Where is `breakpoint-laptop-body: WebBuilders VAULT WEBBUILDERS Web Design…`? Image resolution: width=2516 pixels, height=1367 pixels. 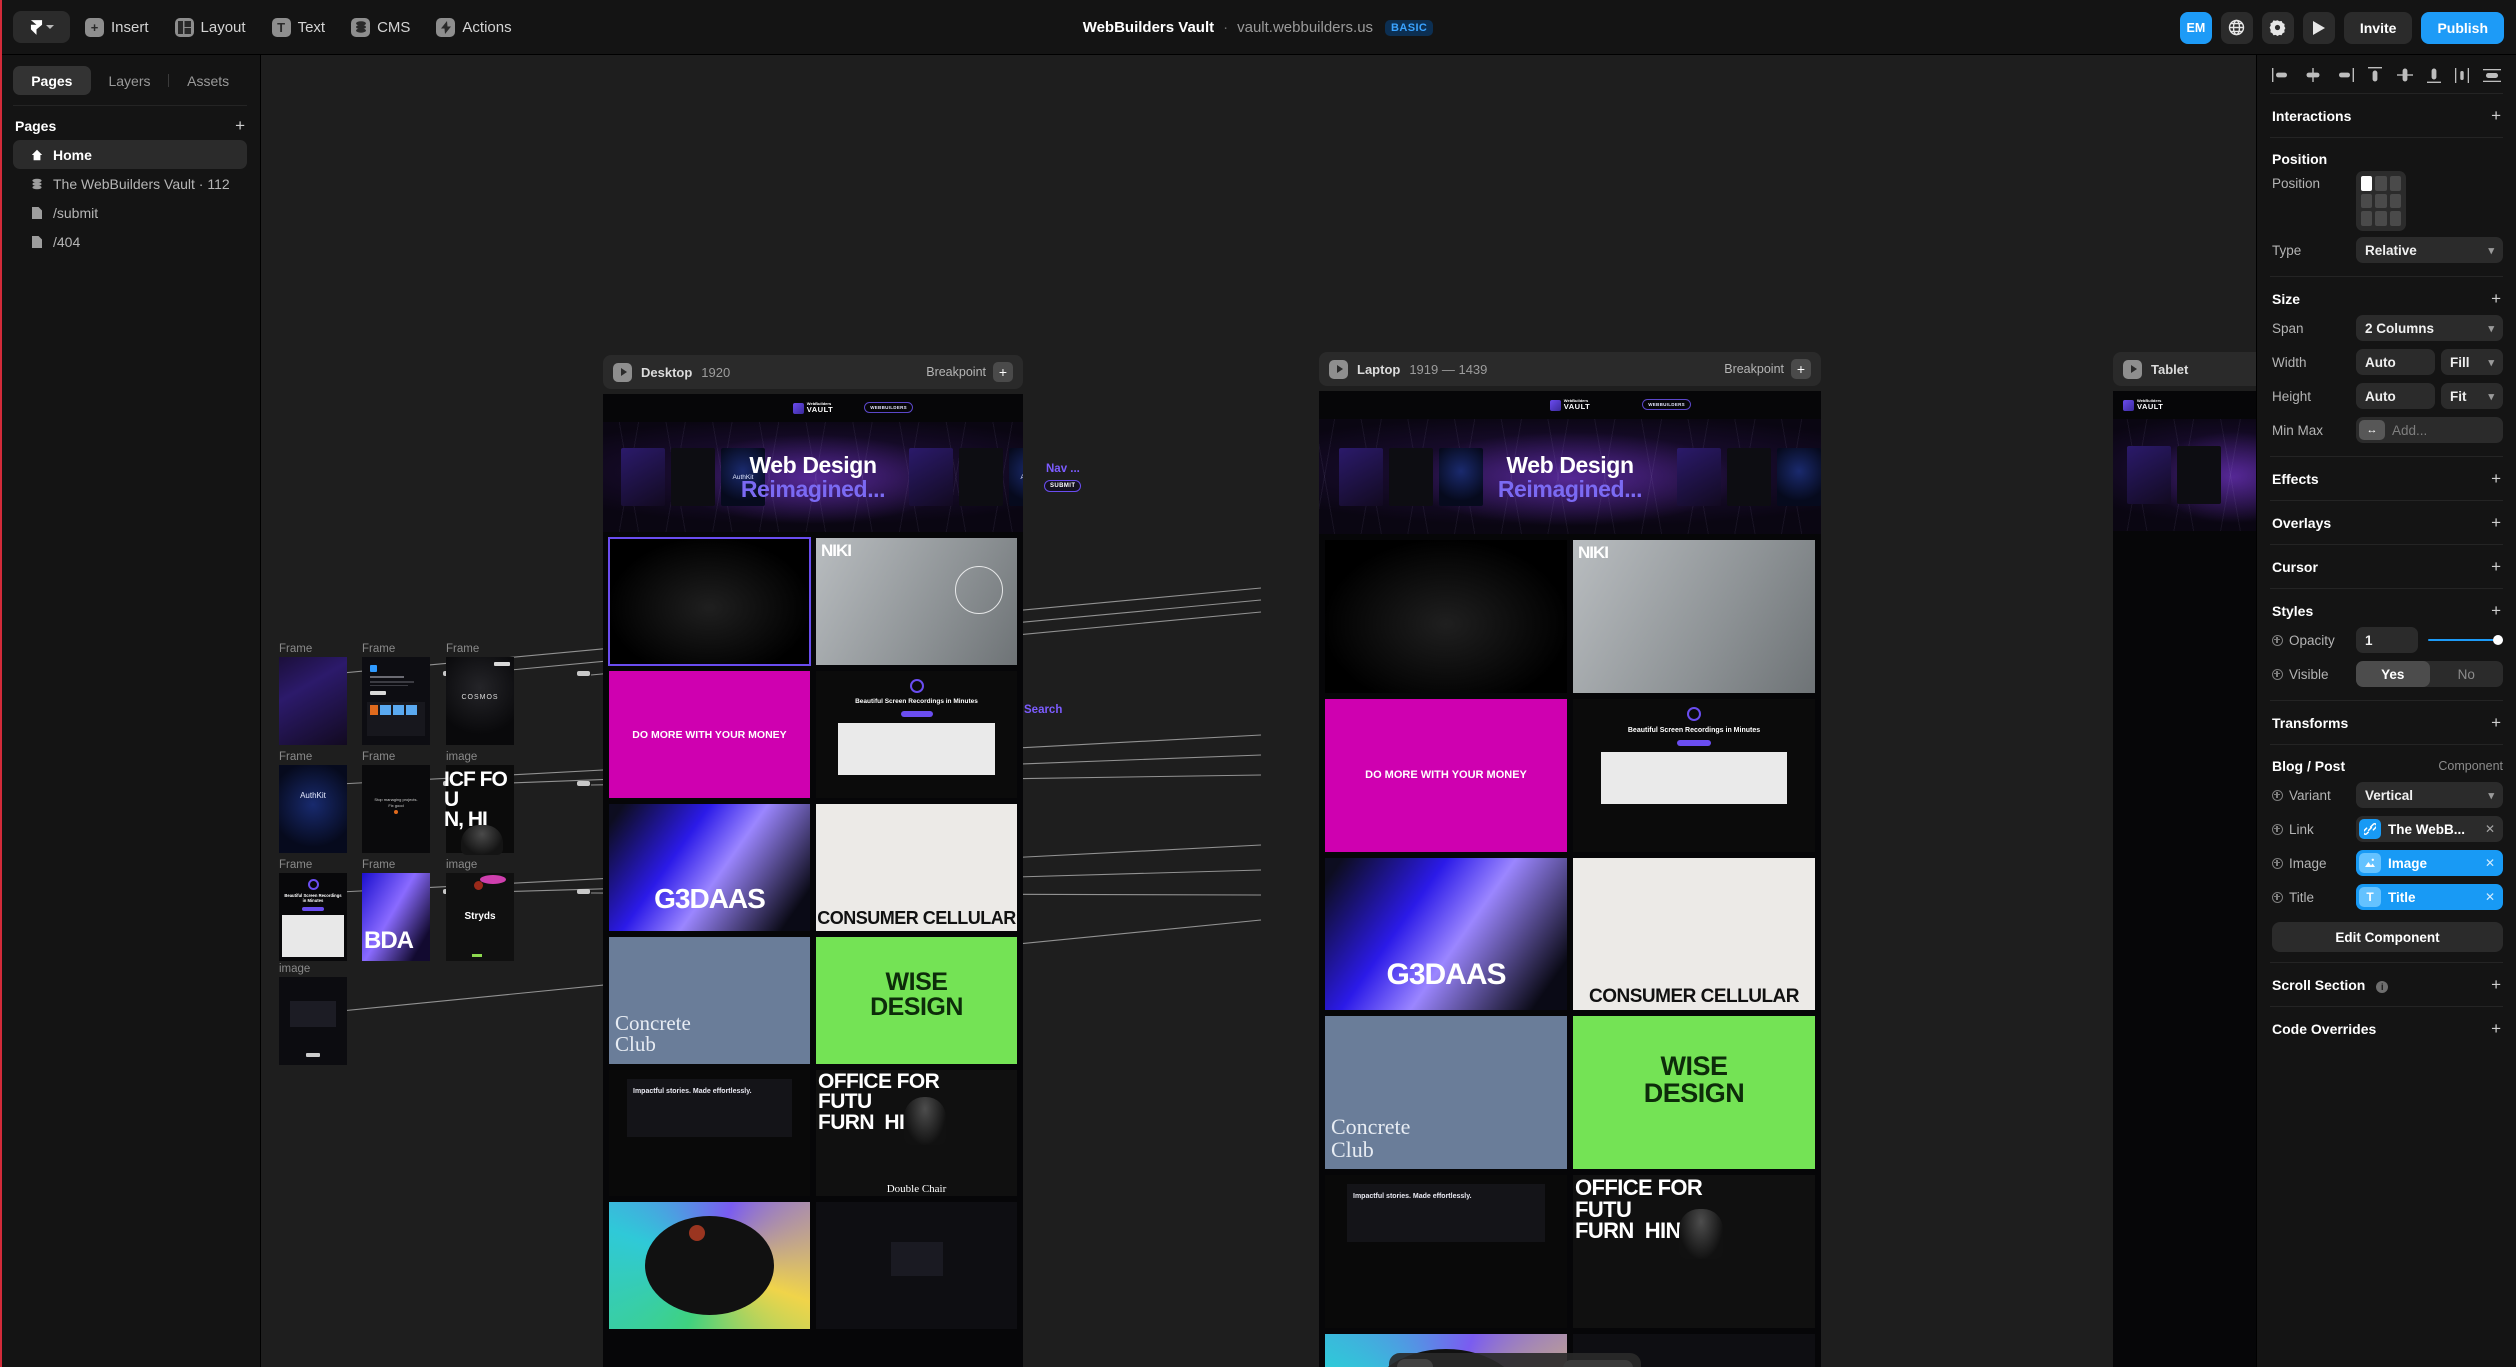 breakpoint-laptop-body: WebBuilders VAULT WEBBUILDERS Web Design… is located at coordinates (1570, 879).